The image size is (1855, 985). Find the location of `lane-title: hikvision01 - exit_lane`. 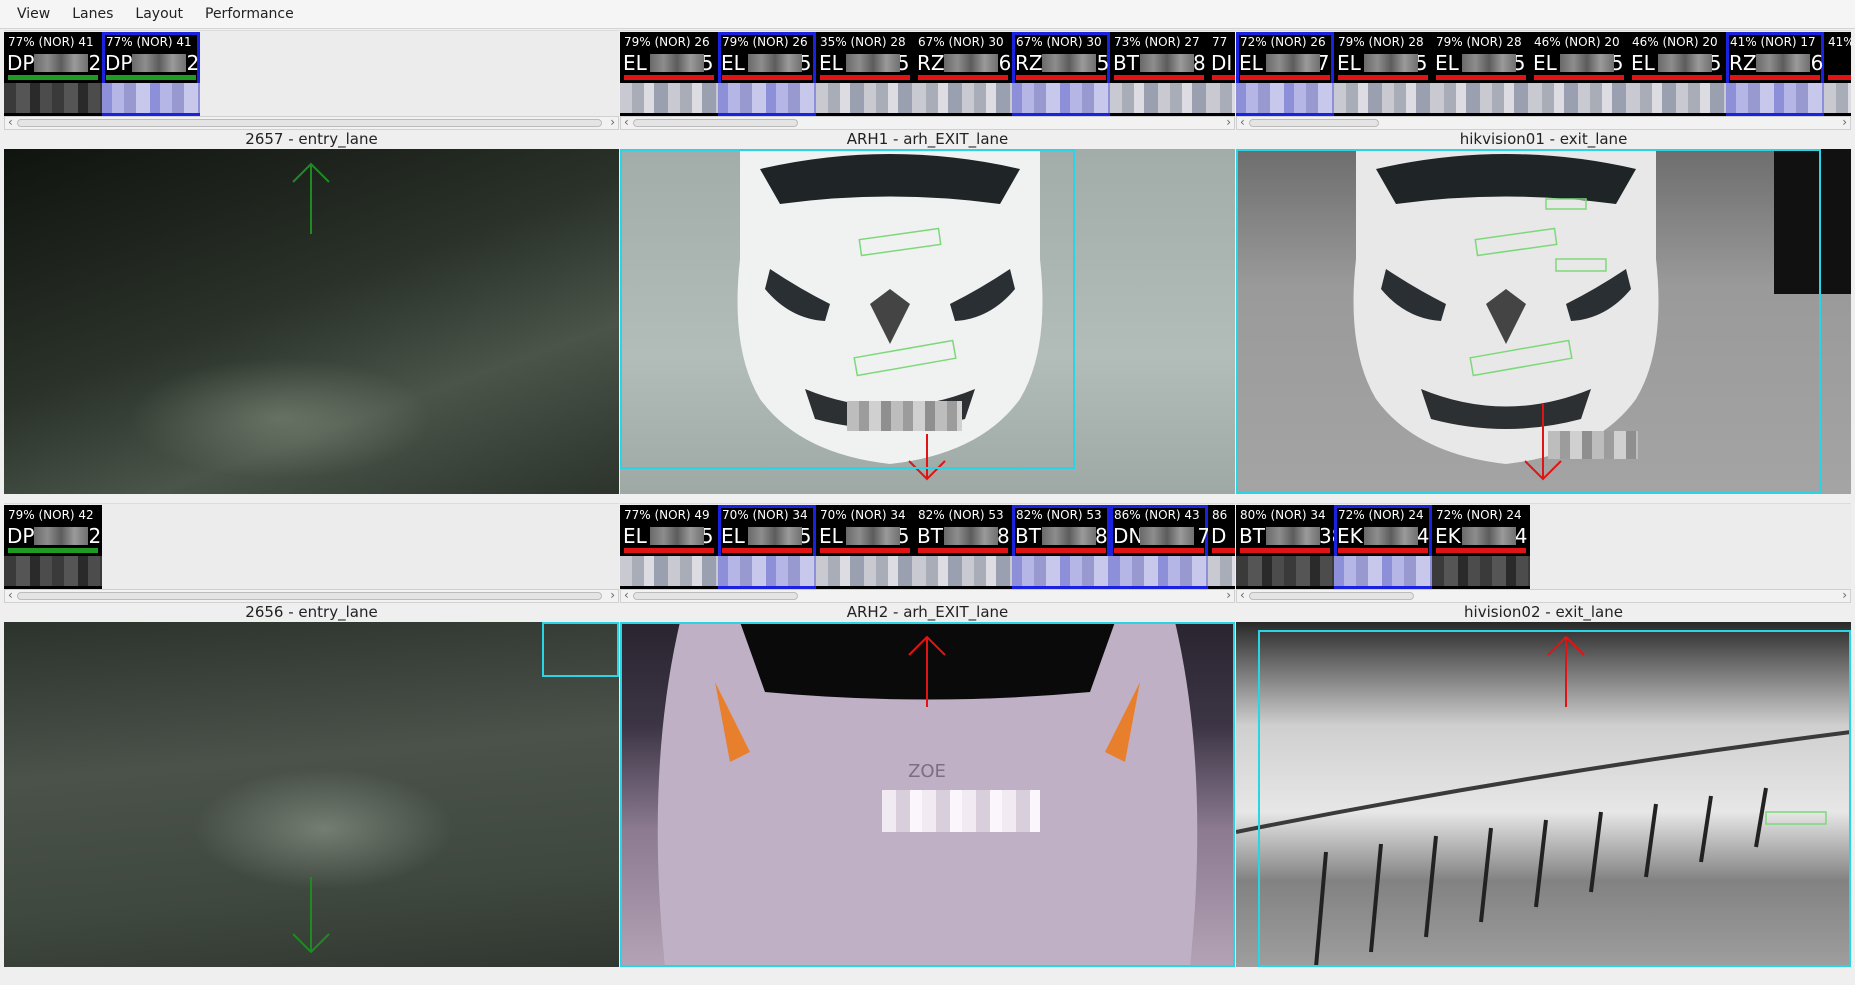

lane-title: hikvision01 - exit_lane is located at coordinates (1543, 139).